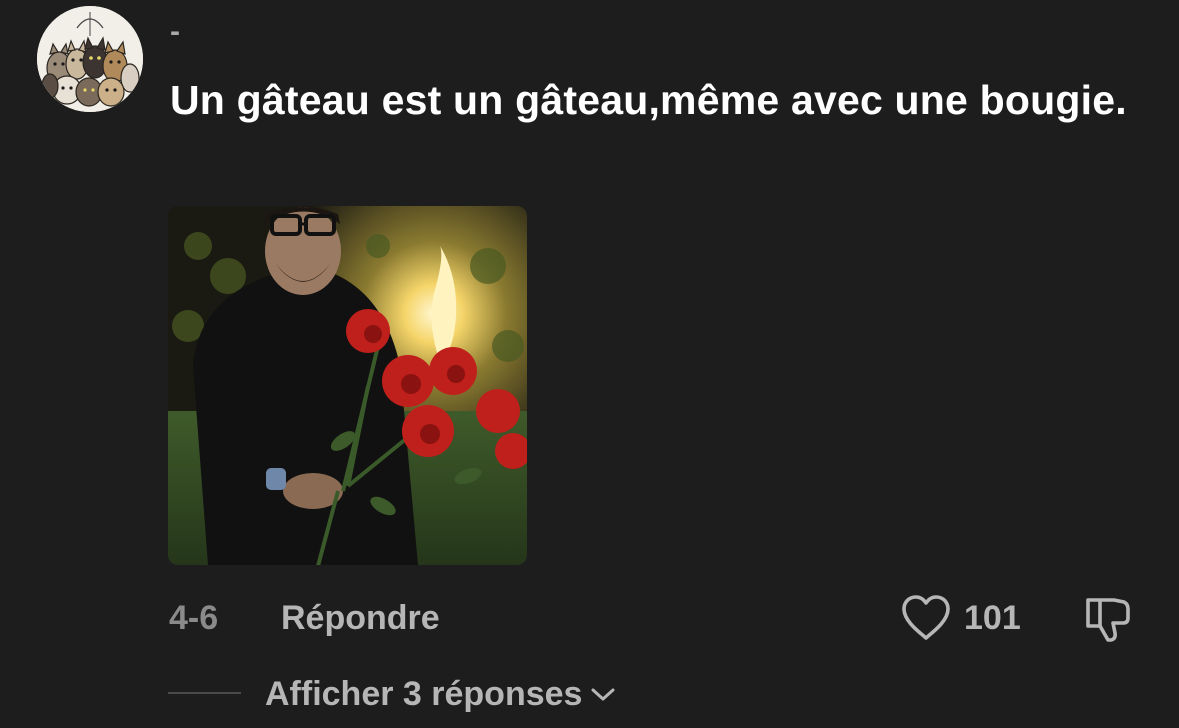  I want to click on comment-date-text: 4-6, so click(194, 618).